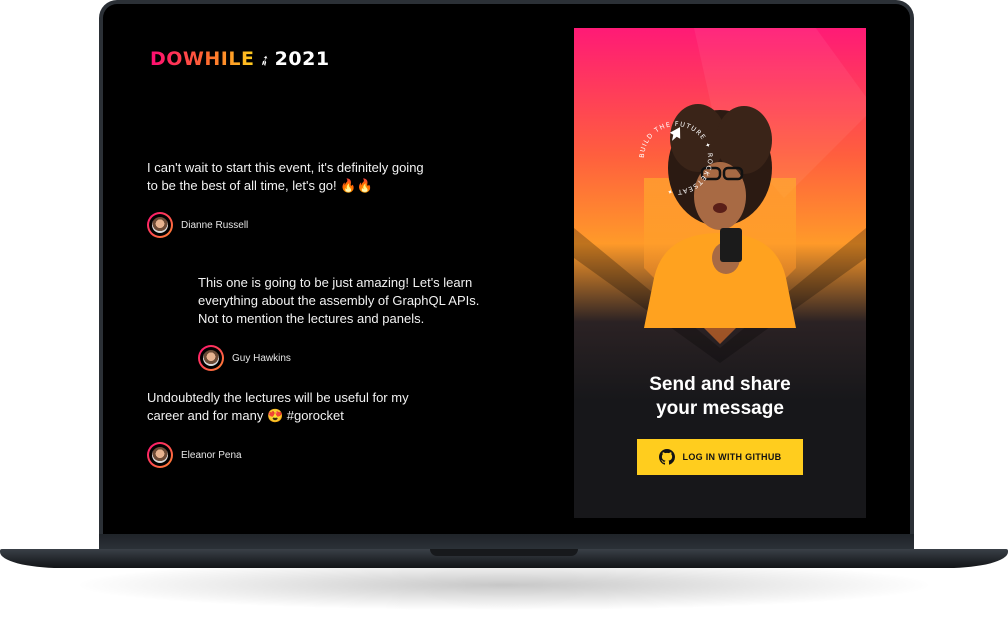  What do you see at coordinates (265, 61) in the screenshot?
I see `rocket-icon: ➶` at bounding box center [265, 61].